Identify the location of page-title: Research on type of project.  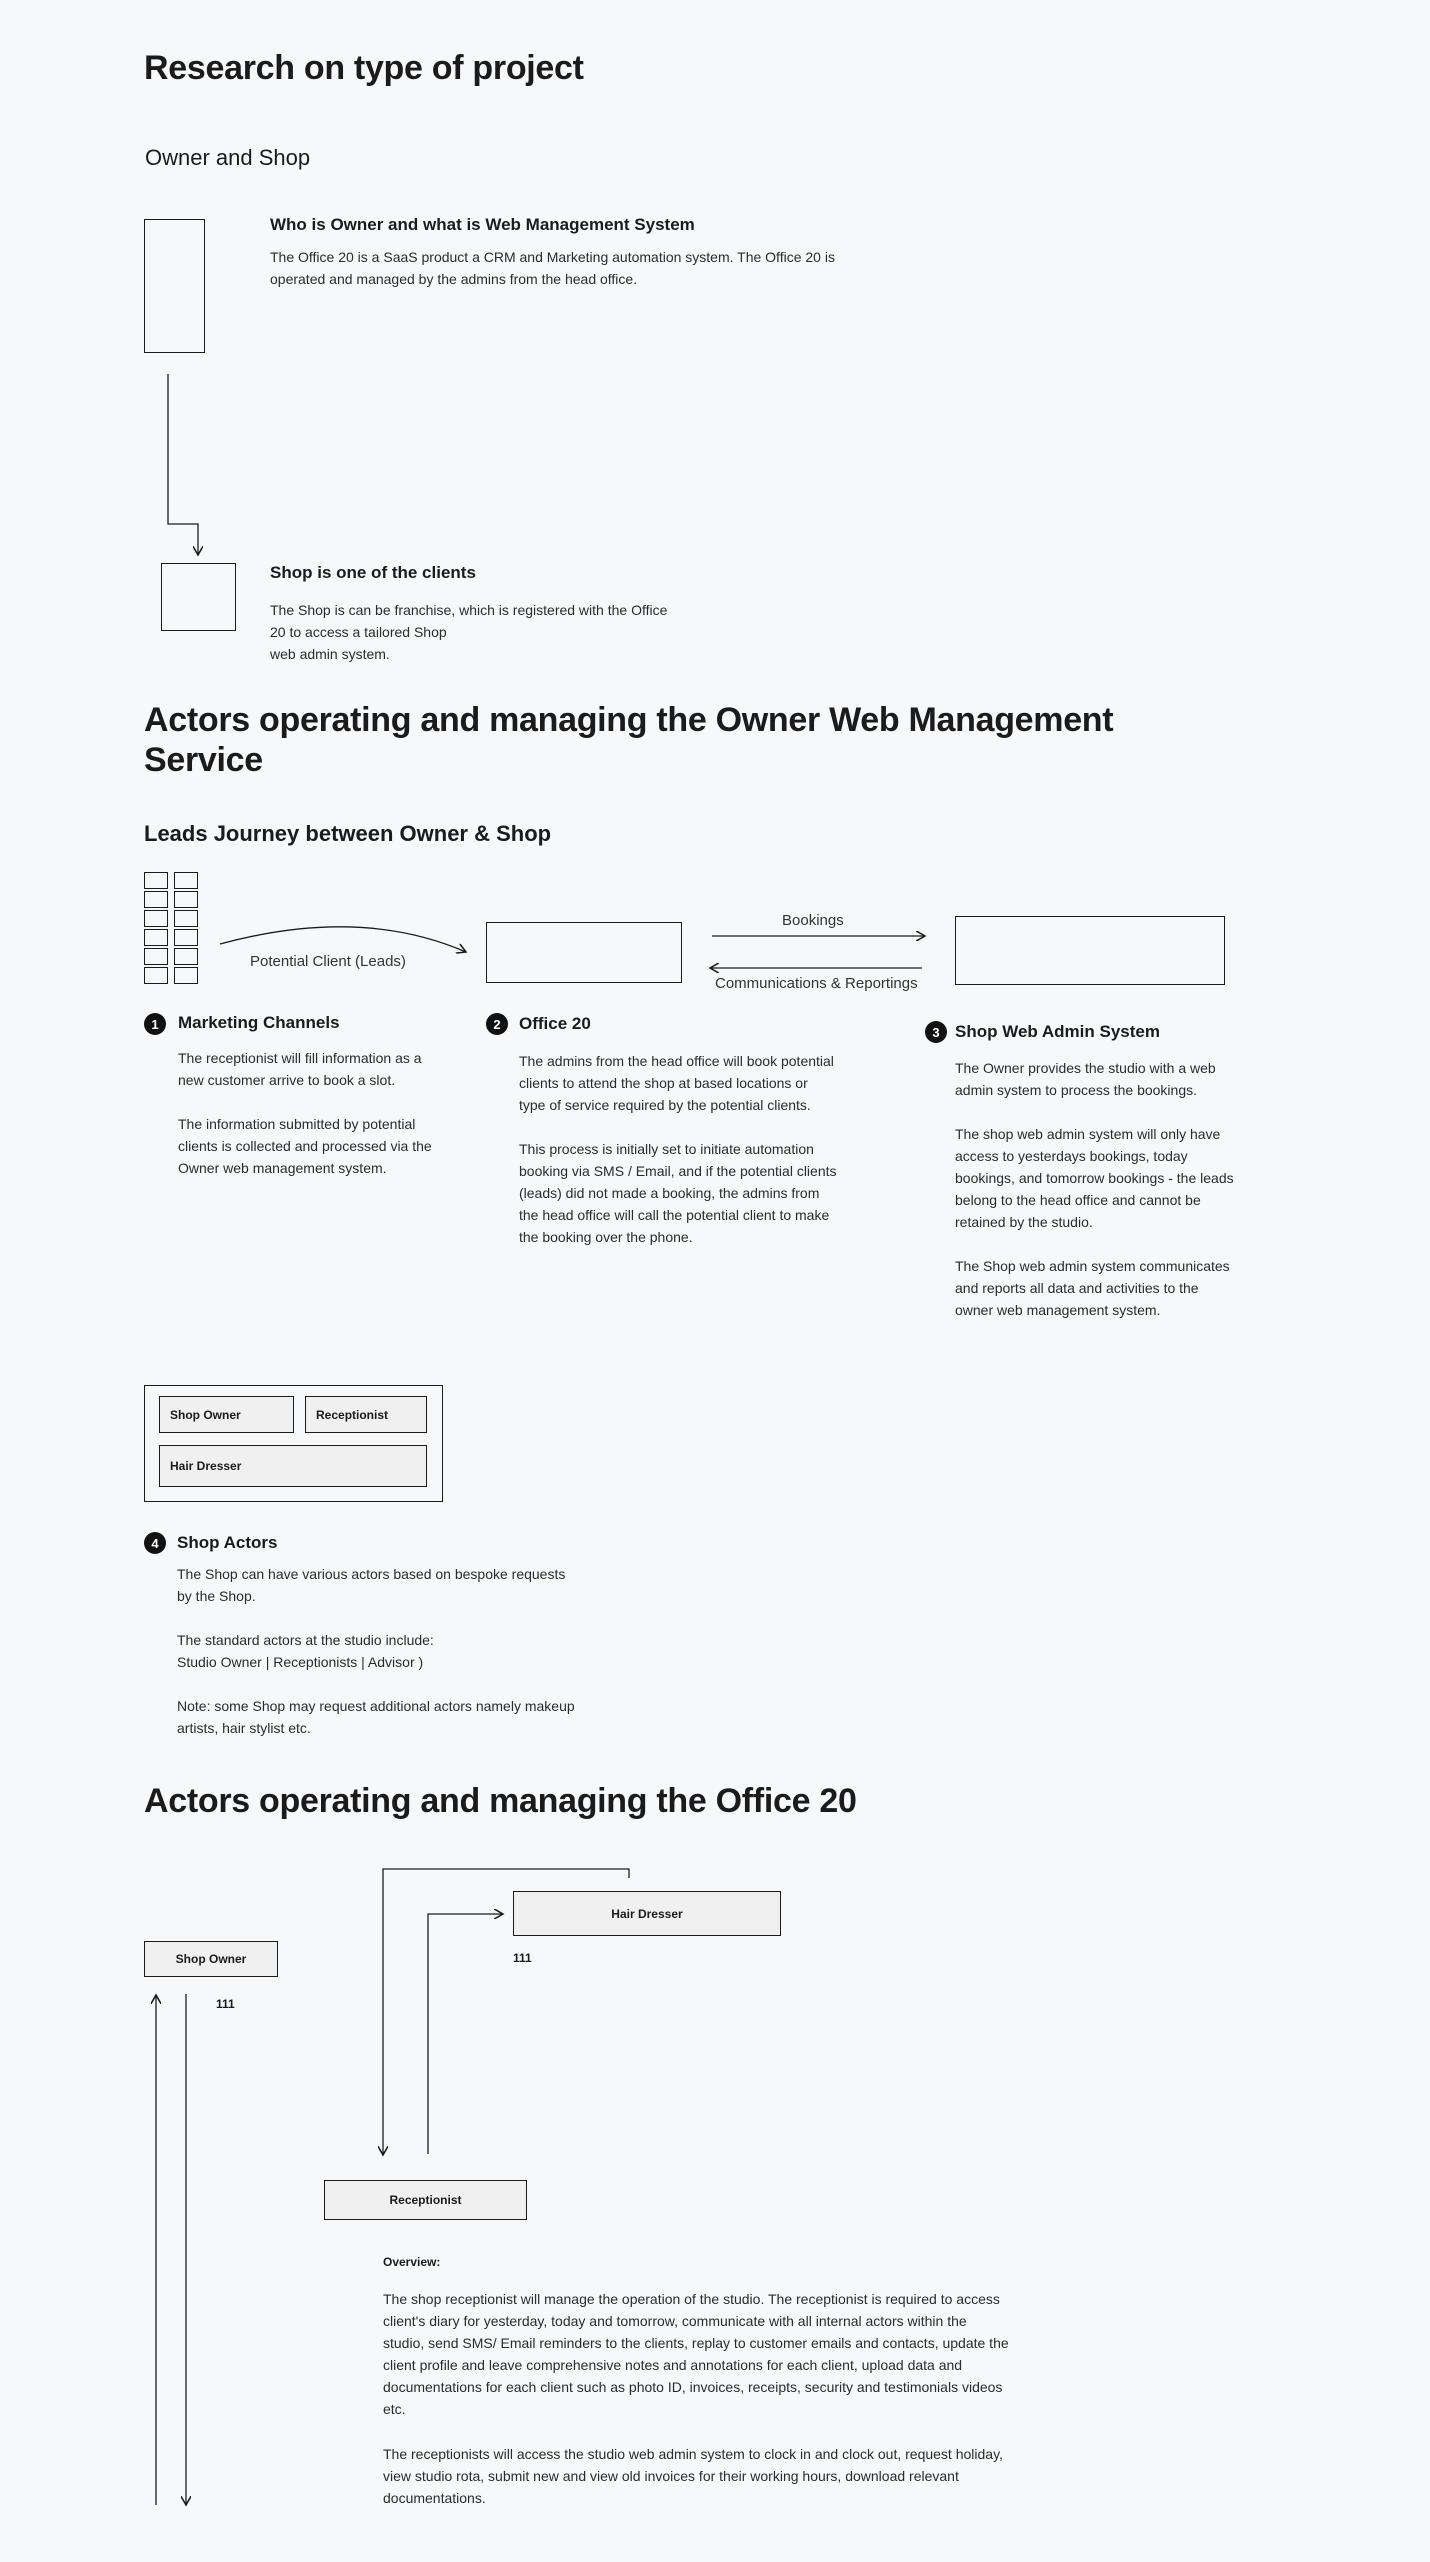
(364, 68).